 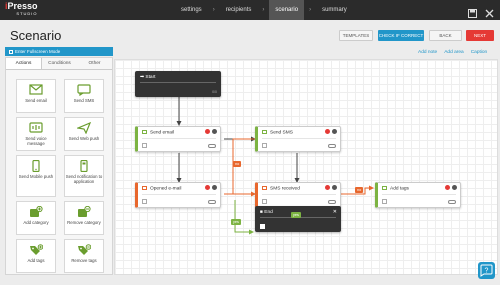 What do you see at coordinates (178, 195) in the screenshot?
I see `node-opened-email: Opened e-mail` at bounding box center [178, 195].